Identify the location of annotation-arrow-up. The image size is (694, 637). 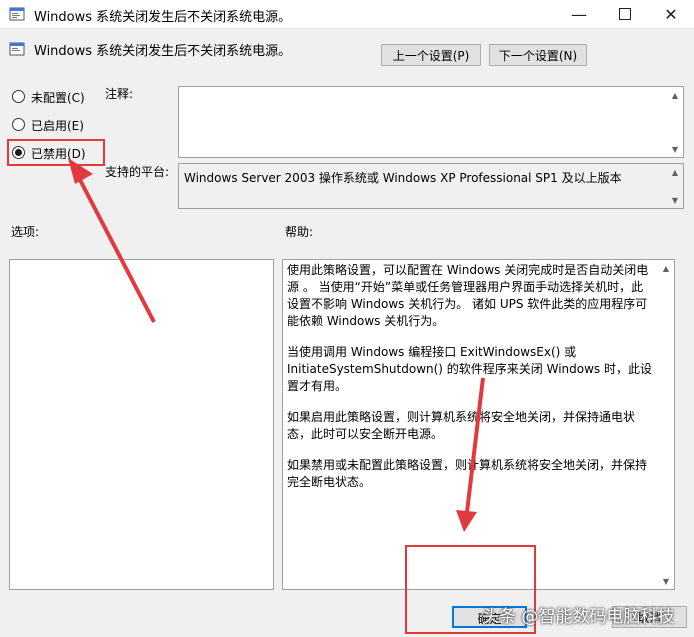
(112, 240).